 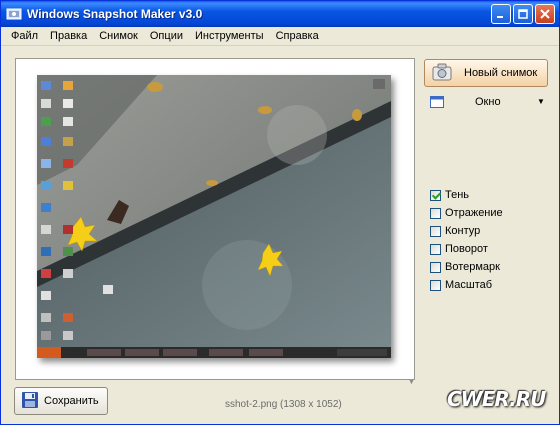 I want to click on watermark-checkbox, so click(x=435, y=267).